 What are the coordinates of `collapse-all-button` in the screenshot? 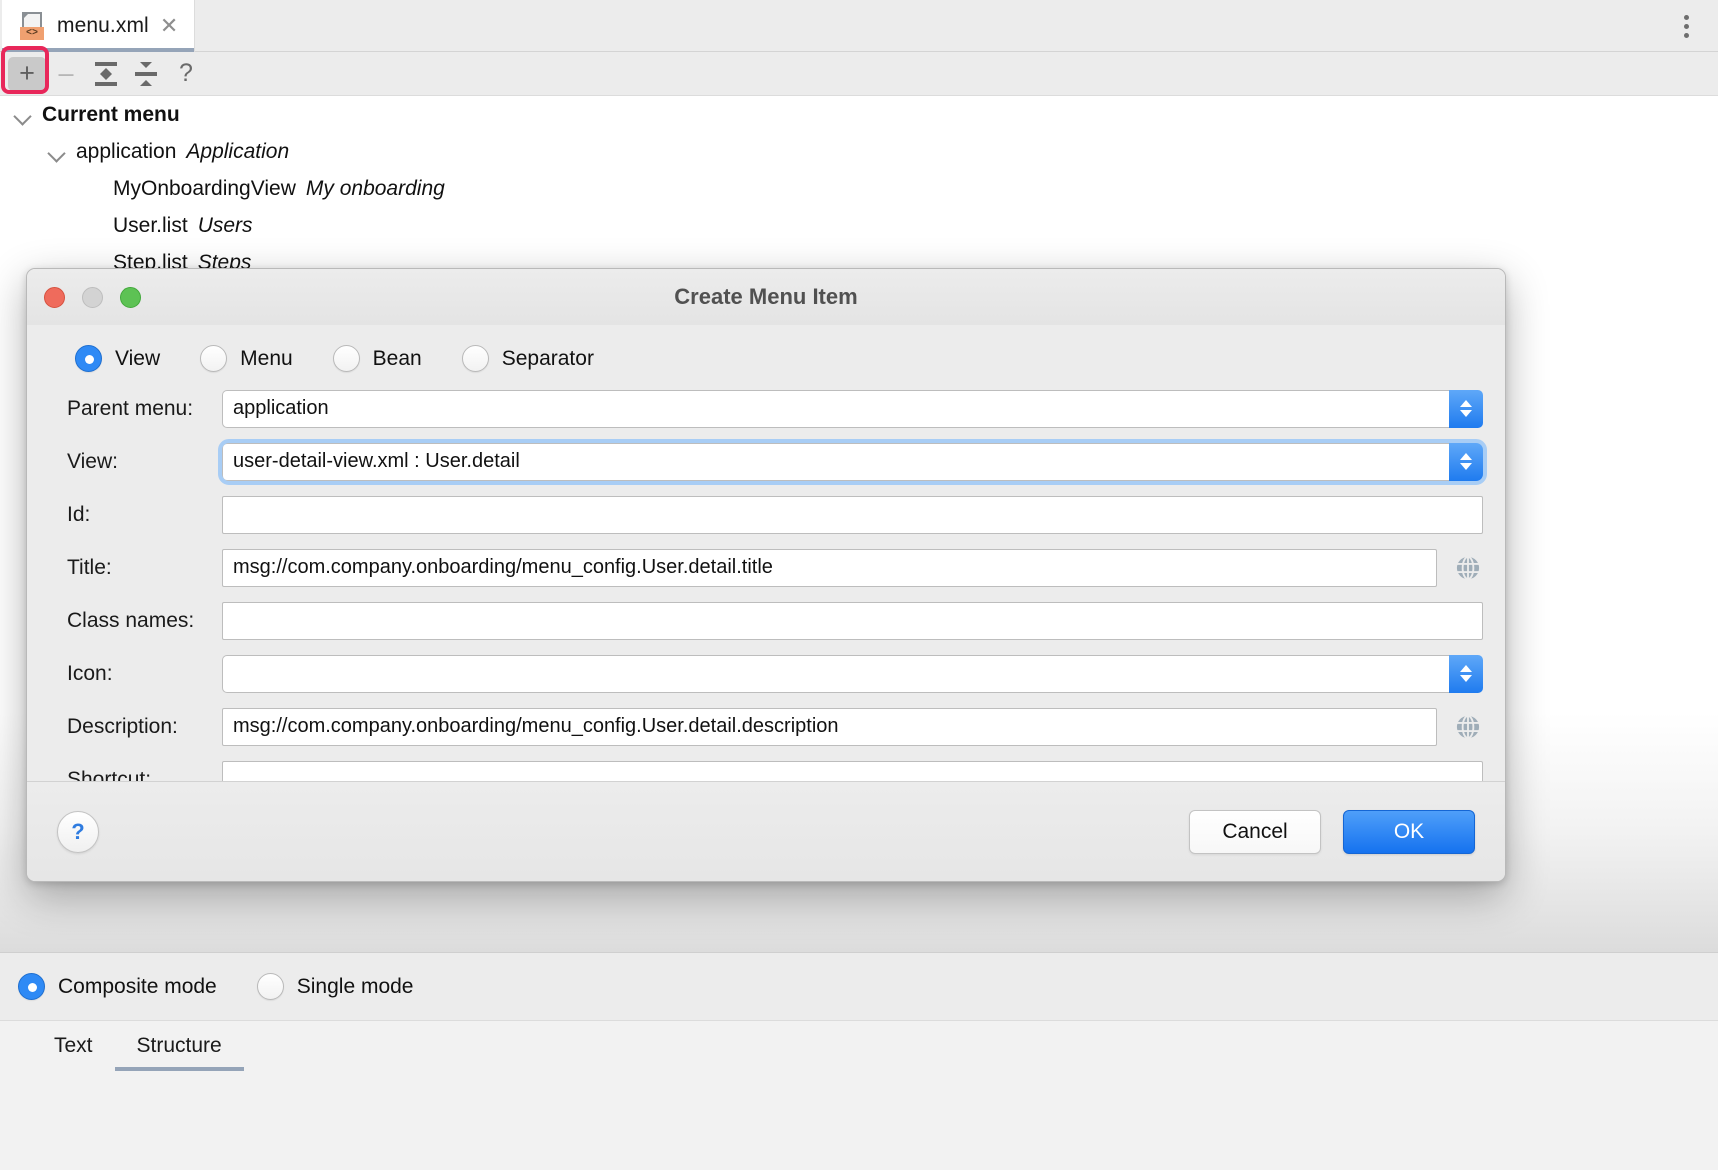 It's located at (146, 74).